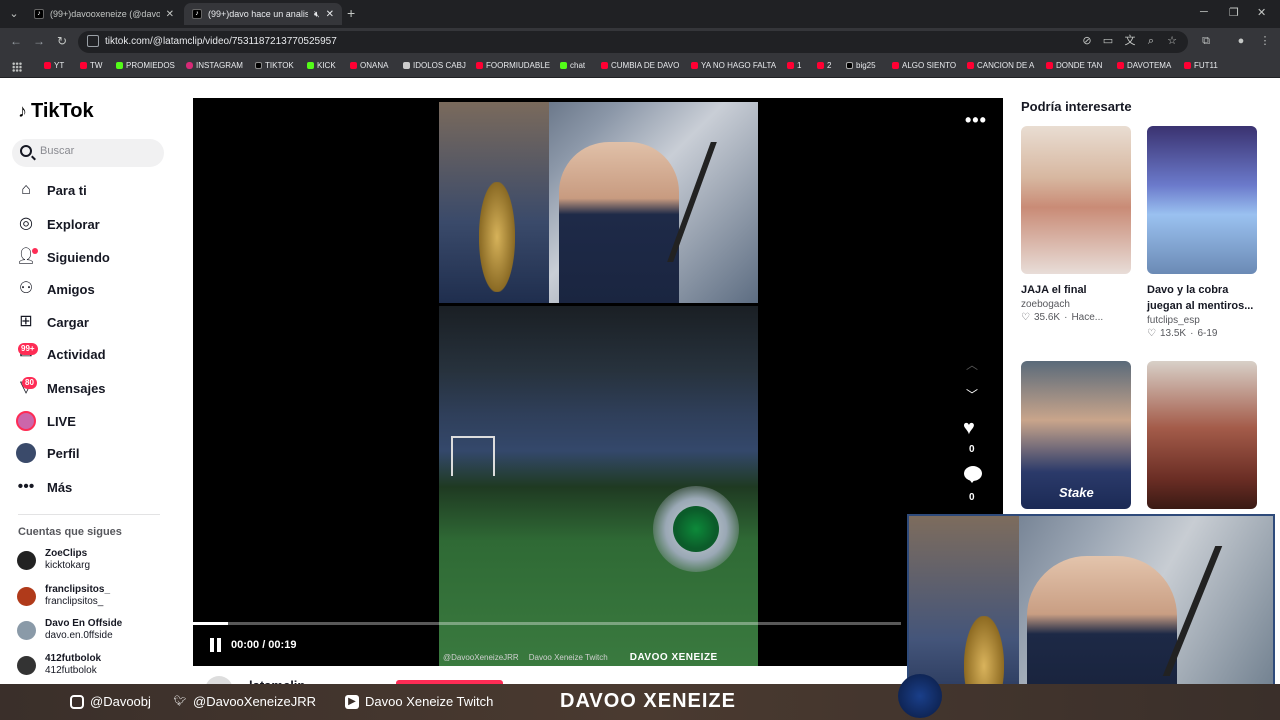  What do you see at coordinates (91, 289) in the screenshot?
I see `nav-amigos: ⚇ Amigos` at bounding box center [91, 289].